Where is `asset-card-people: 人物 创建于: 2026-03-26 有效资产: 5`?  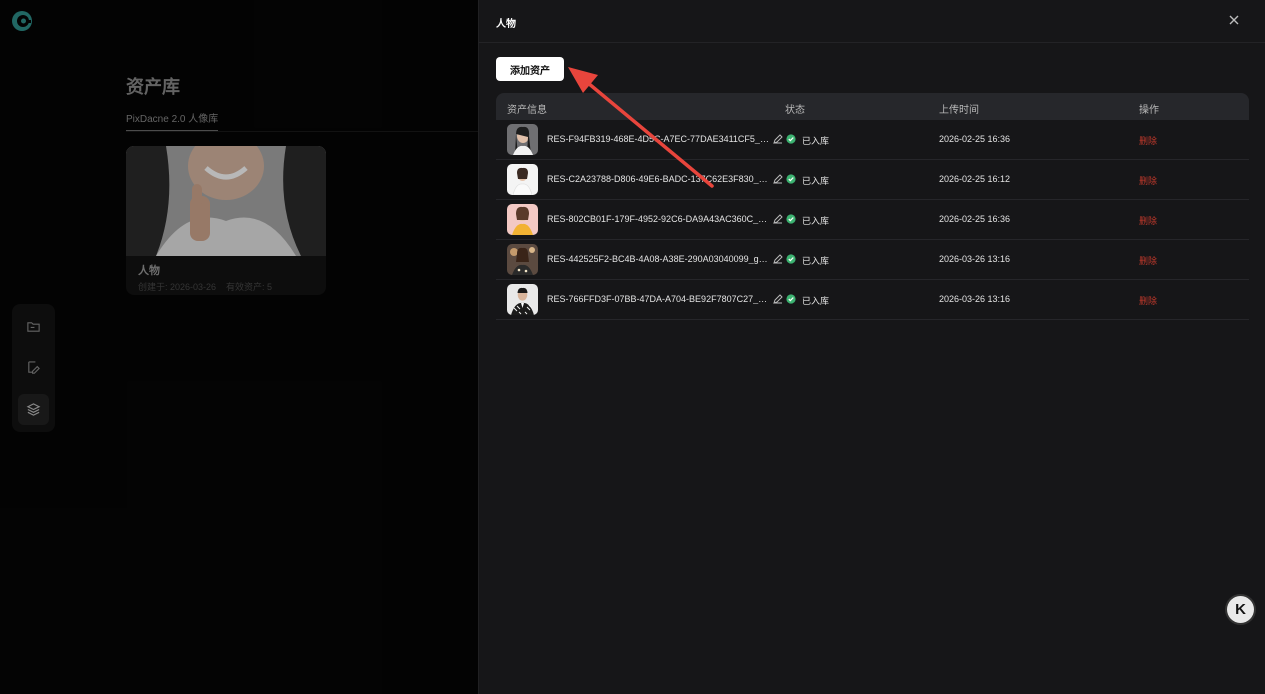 asset-card-people: 人物 创建于: 2026-03-26 有效资产: 5 is located at coordinates (226, 220).